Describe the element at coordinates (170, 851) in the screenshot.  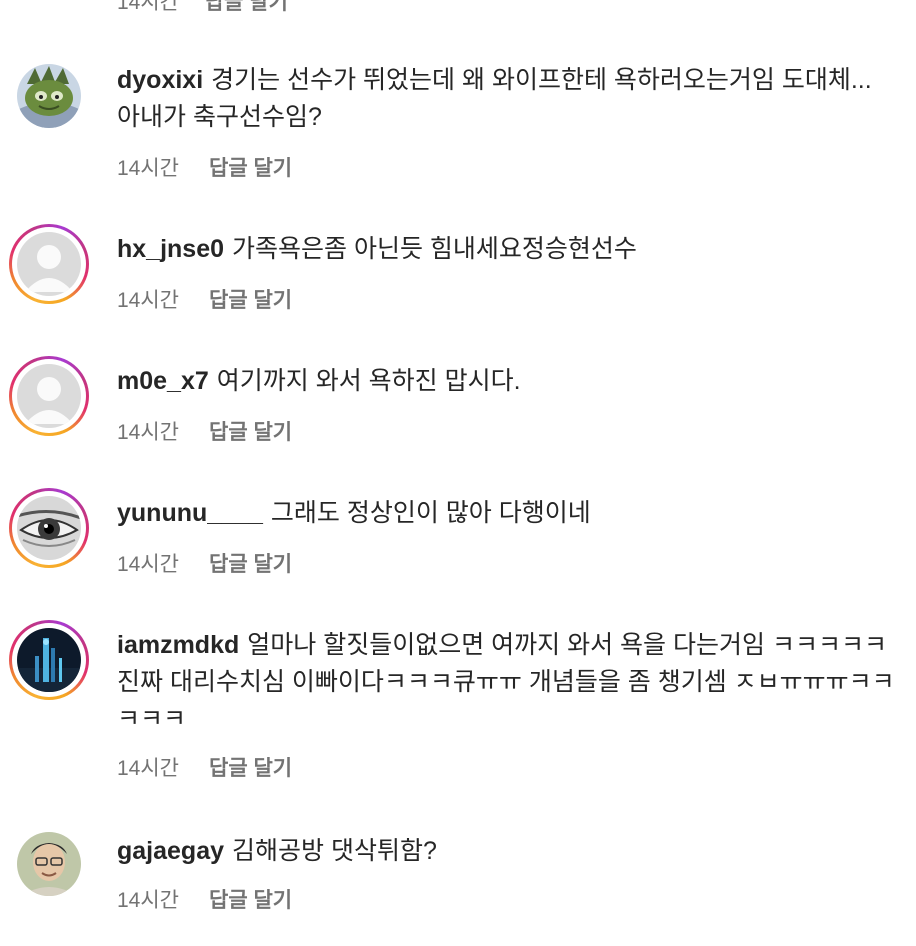
I see `comment-username: gajaegay` at that location.